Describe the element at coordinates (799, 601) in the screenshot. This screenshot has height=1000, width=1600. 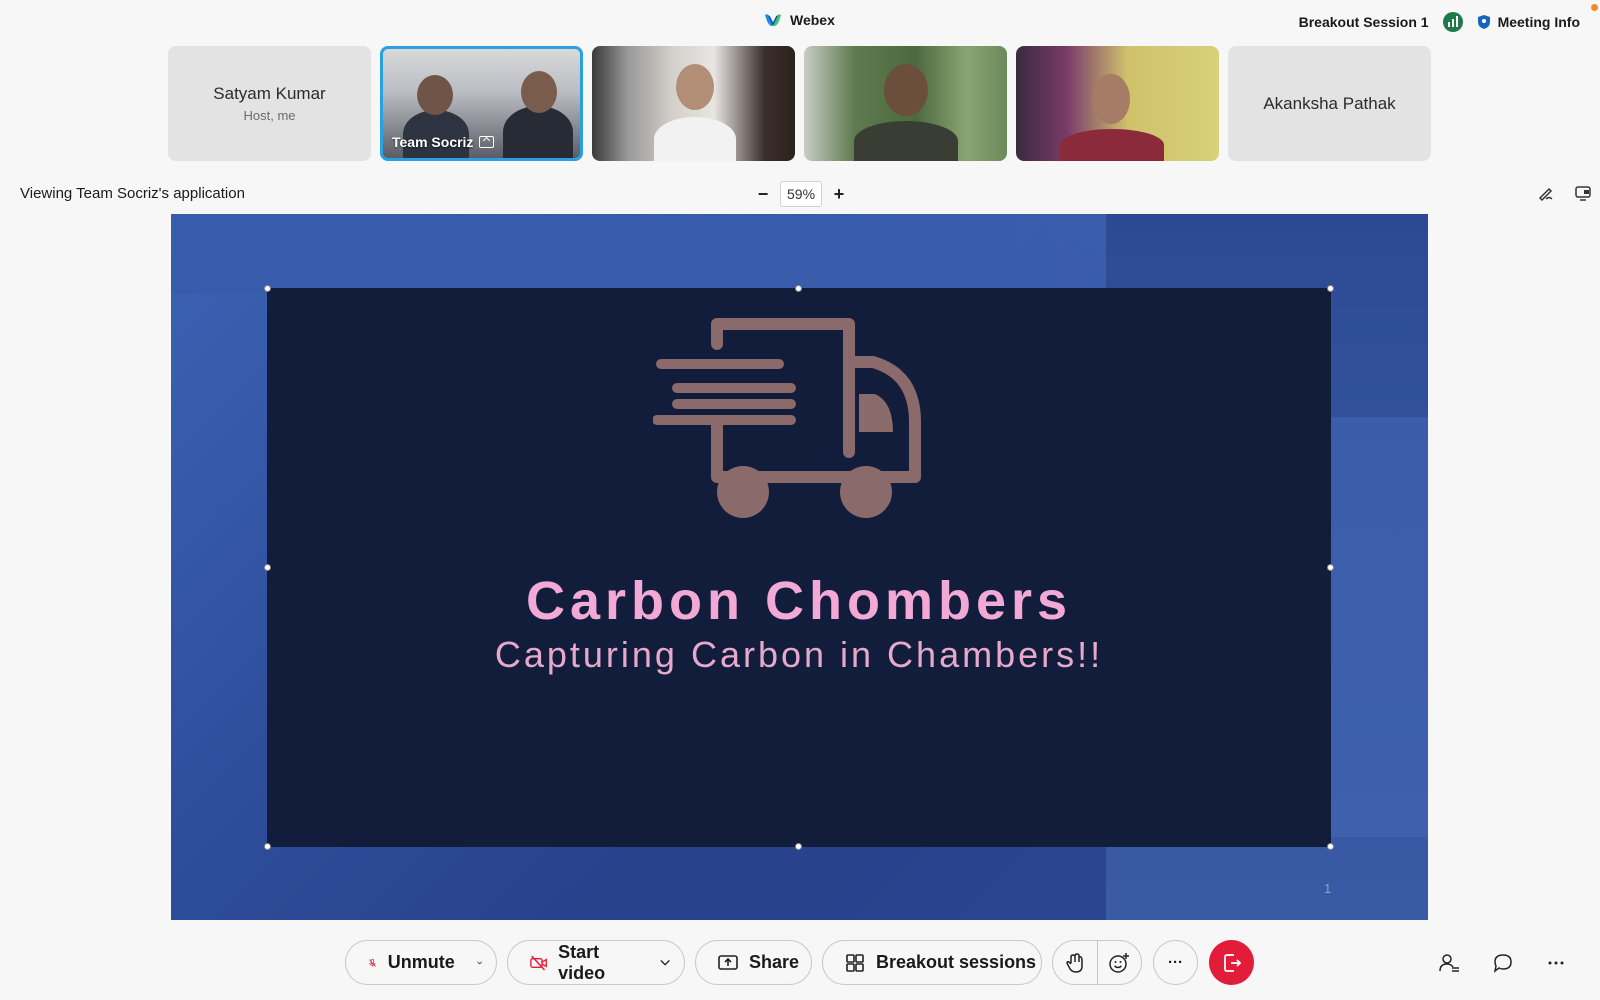
I see `slide-title: Carbon Chombers` at that location.